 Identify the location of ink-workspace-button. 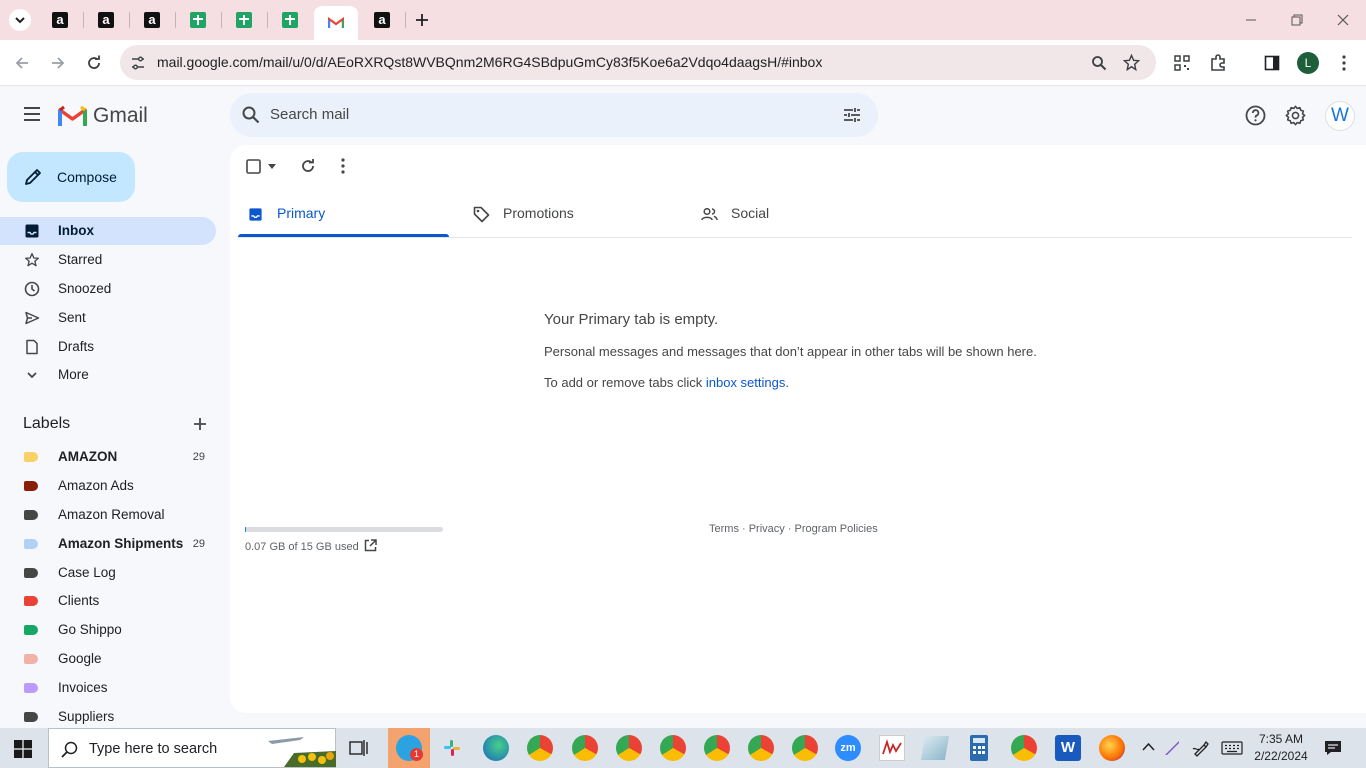
(1201, 748).